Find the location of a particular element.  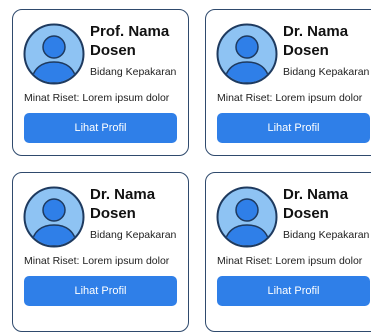

lecturer-name: Prof. Nama Dosen is located at coordinates (130, 41).